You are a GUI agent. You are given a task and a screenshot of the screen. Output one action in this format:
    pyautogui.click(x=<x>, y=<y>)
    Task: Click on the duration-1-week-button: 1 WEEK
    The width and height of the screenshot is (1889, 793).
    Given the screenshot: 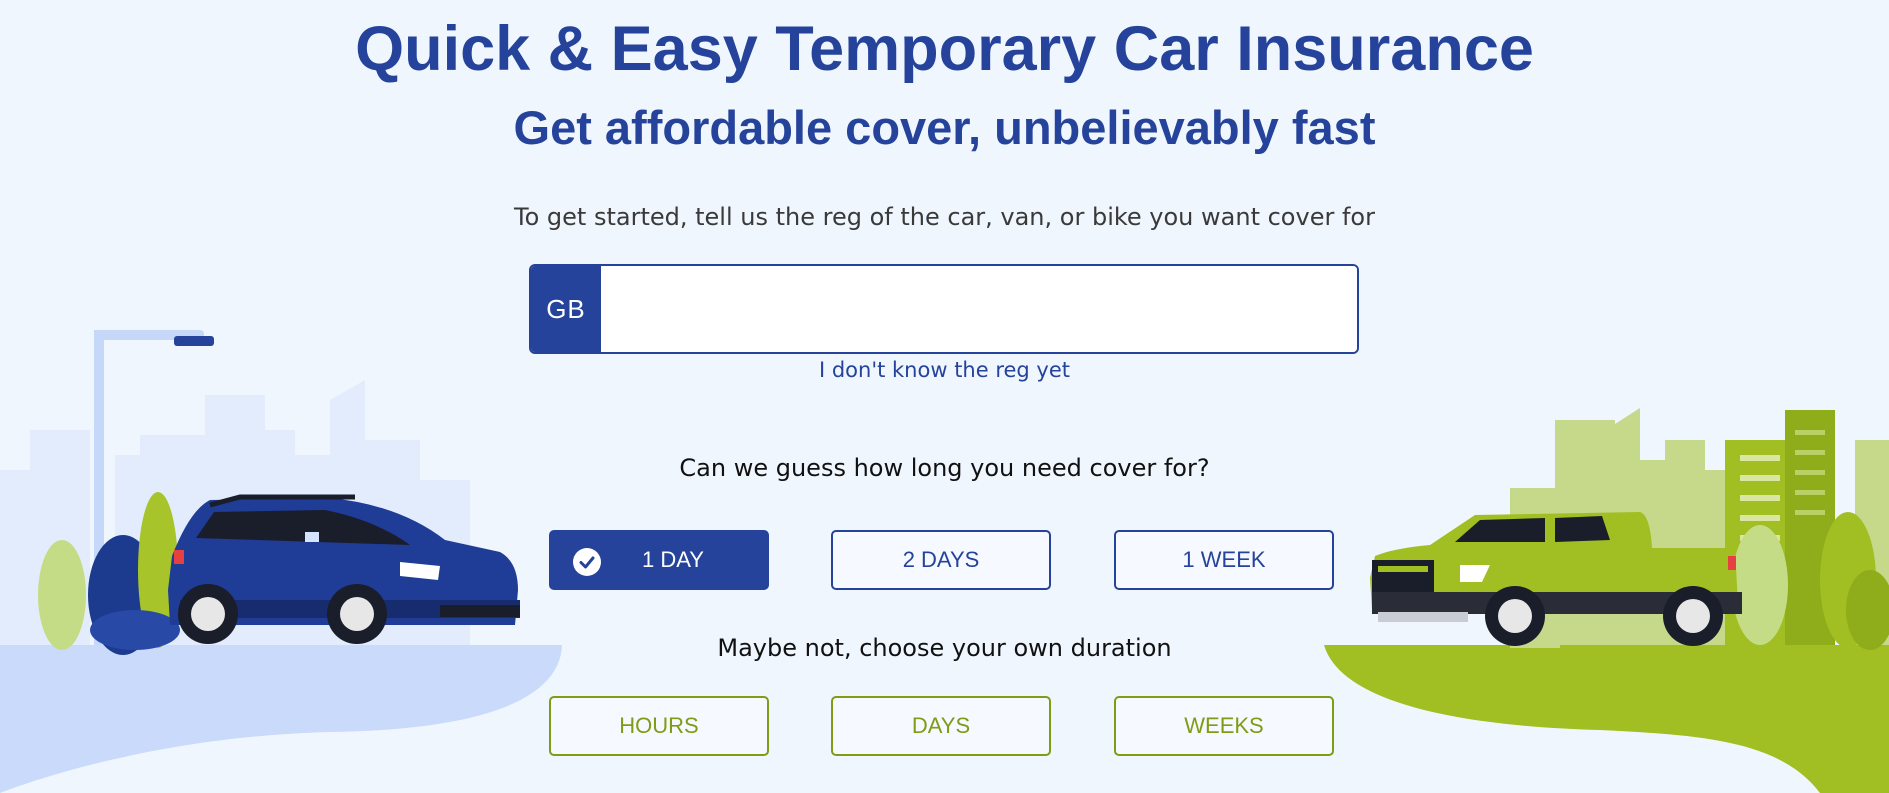 What is the action you would take?
    pyautogui.click(x=1224, y=560)
    